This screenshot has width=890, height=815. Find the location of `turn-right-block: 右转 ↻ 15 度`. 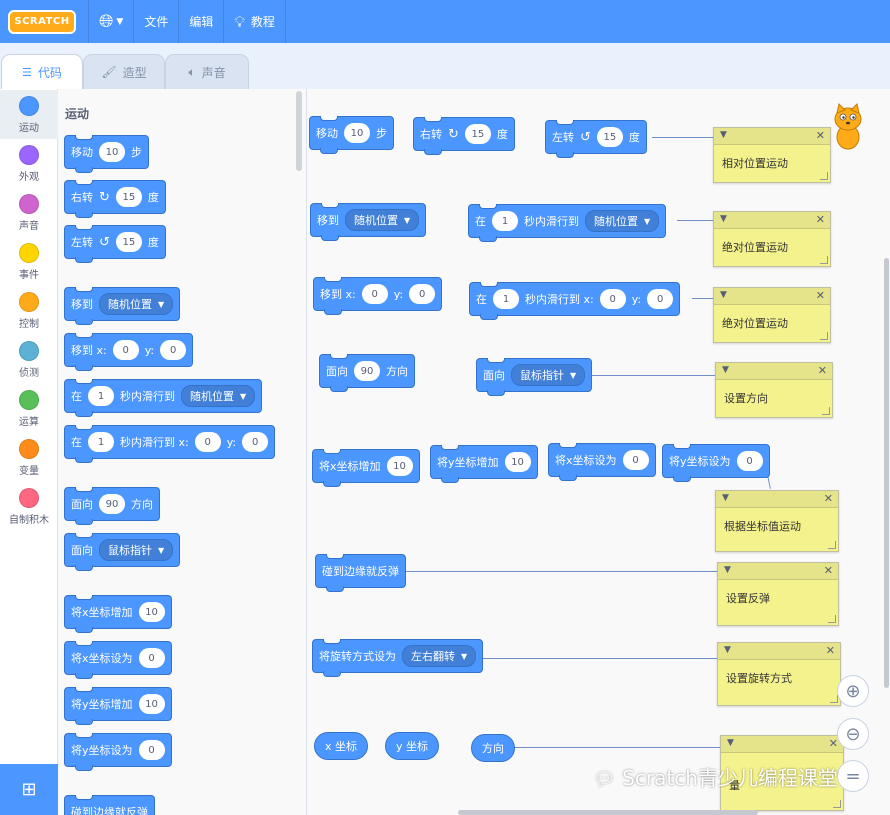

turn-right-block: 右转 ↻ 15 度 is located at coordinates (464, 136).